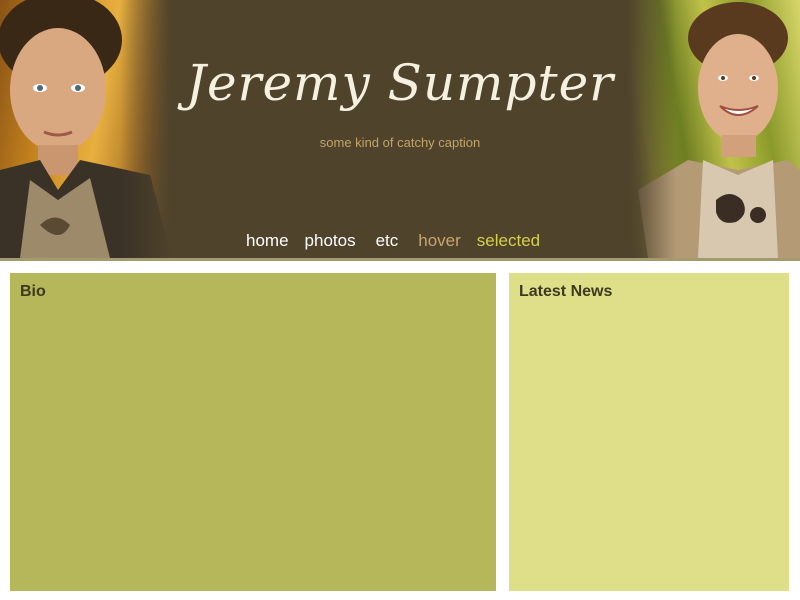 This screenshot has width=800, height=600. I want to click on bio-heading: Bio, so click(33, 291).